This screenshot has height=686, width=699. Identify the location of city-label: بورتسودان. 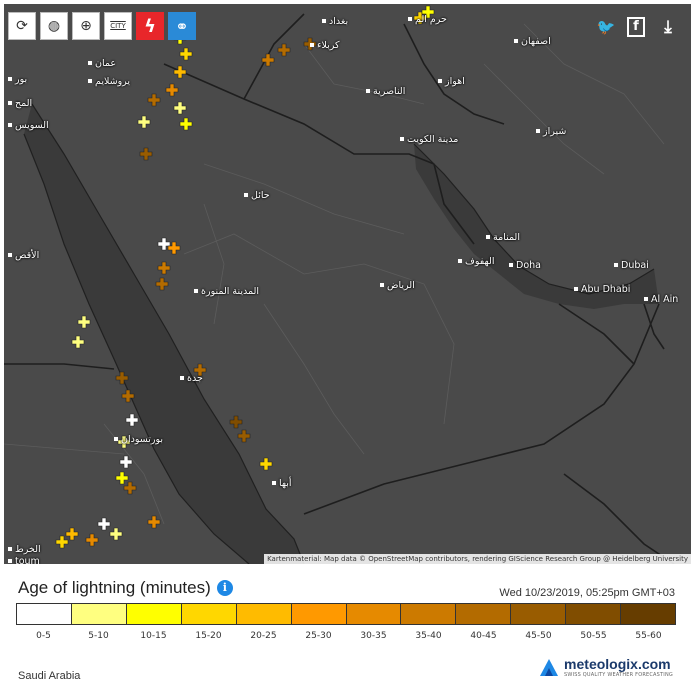
(138, 439).